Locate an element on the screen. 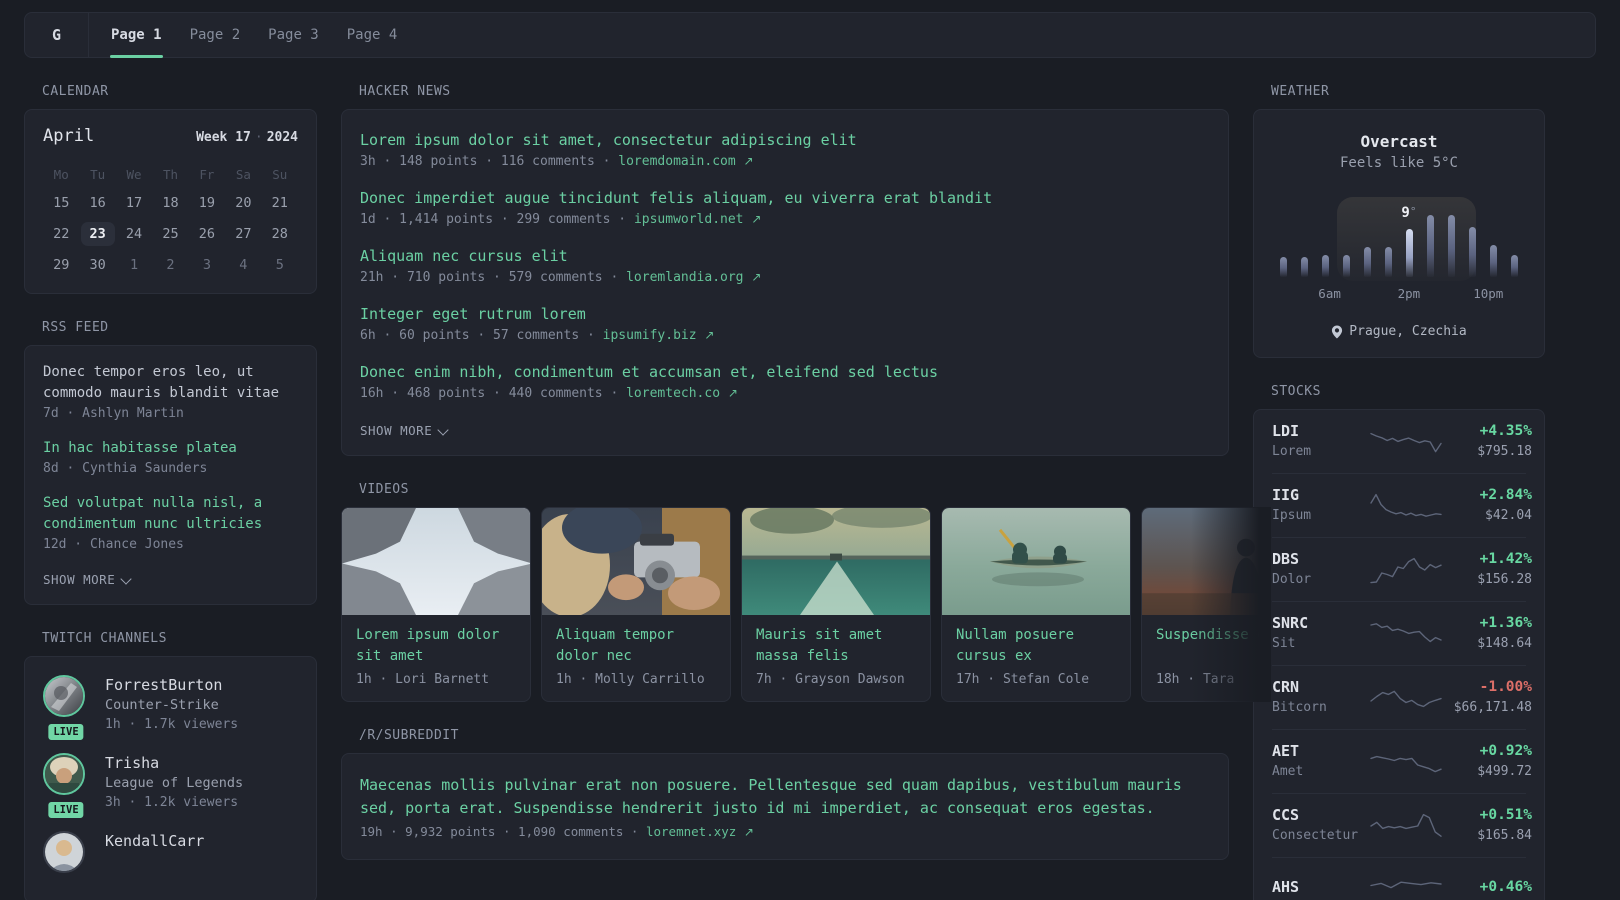  stock-row: DBS Dolor +1.42% $156.28 is located at coordinates (1402, 569).